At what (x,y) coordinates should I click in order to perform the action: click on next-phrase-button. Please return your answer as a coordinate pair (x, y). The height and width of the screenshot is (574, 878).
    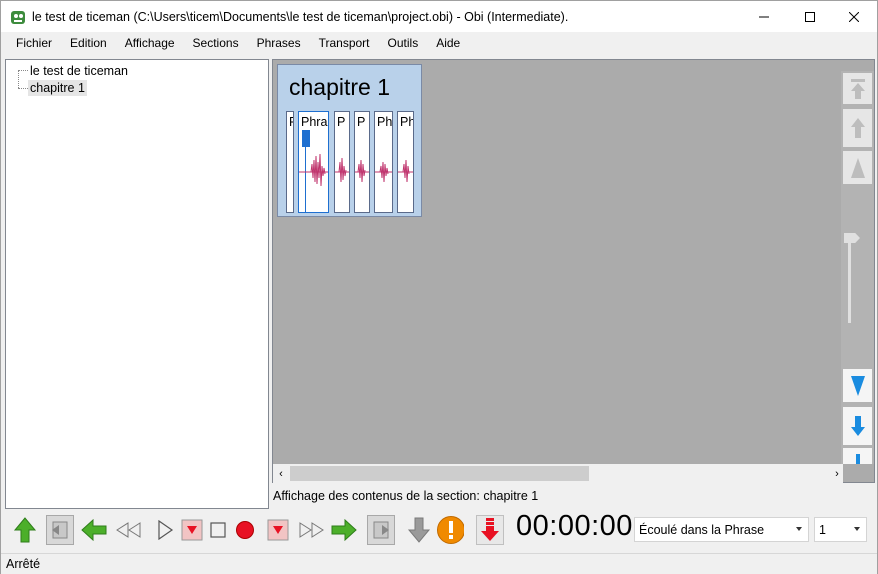
    Looking at the image, I should click on (344, 530).